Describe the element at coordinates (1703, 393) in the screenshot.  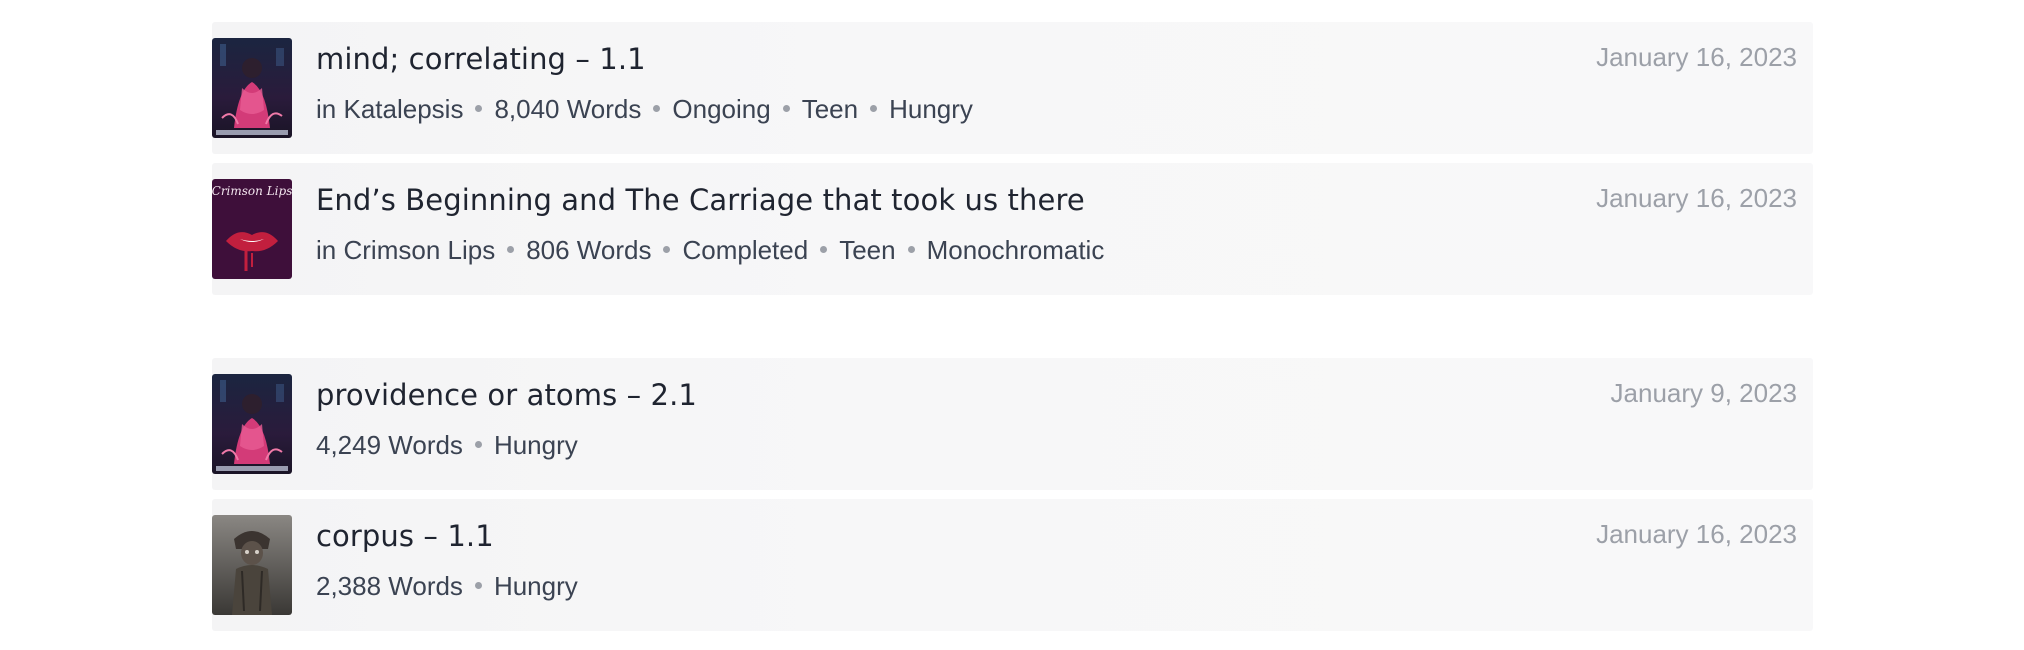
I see `story-date: January 9, 2023` at that location.